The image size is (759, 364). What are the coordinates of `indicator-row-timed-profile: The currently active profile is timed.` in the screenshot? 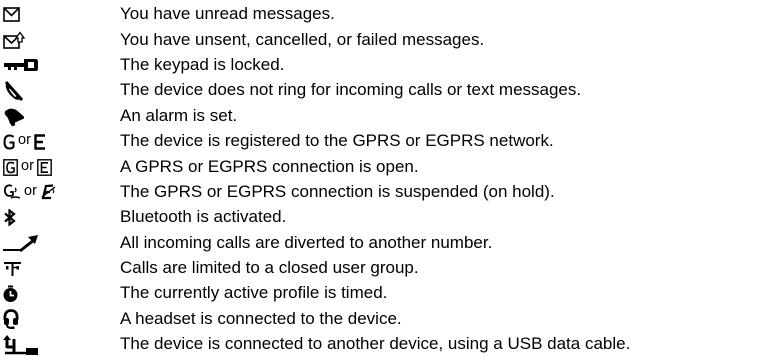 It's located at (379, 293).